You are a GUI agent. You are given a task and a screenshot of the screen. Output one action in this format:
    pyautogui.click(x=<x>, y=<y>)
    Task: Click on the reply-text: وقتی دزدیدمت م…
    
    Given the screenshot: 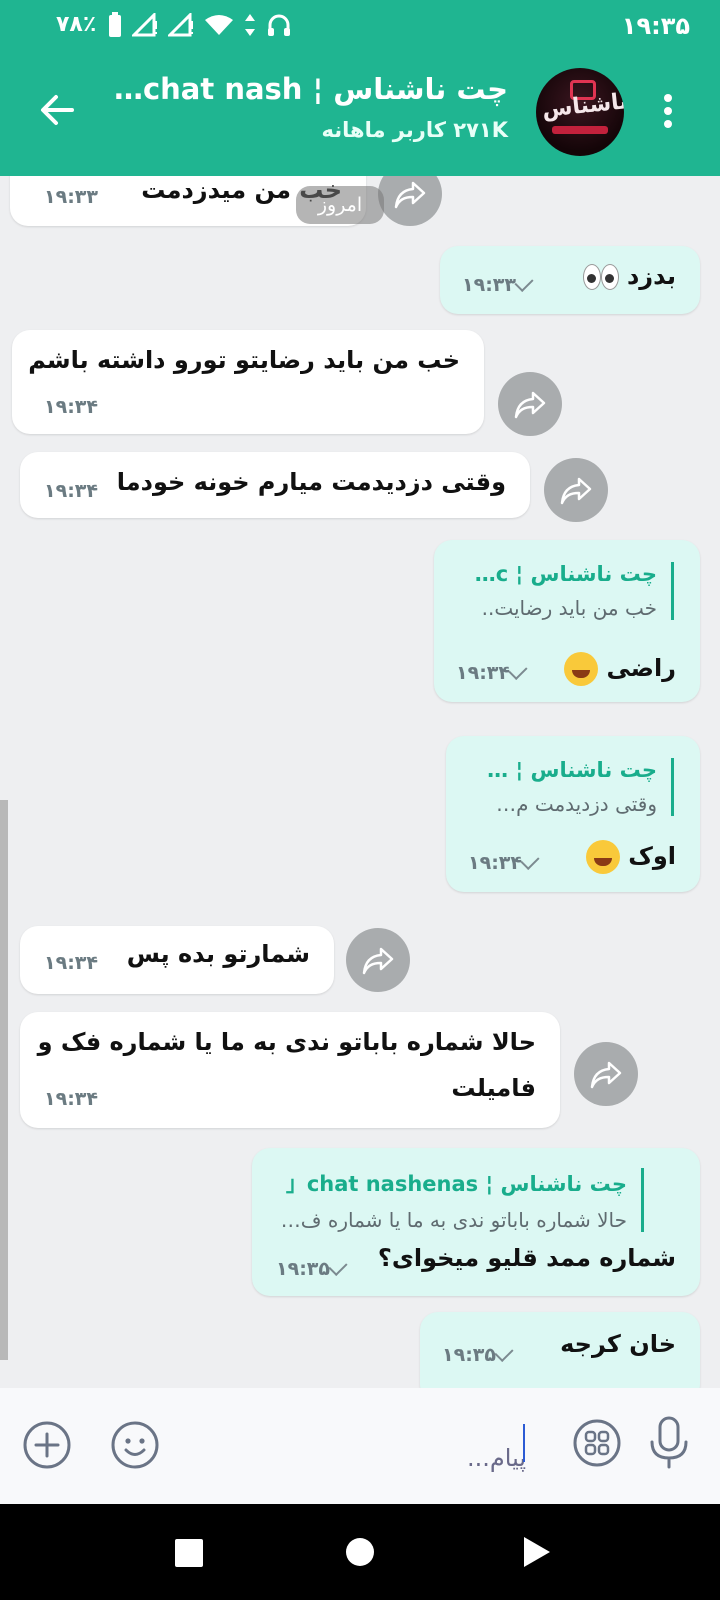 What is the action you would take?
    pyautogui.click(x=576, y=804)
    